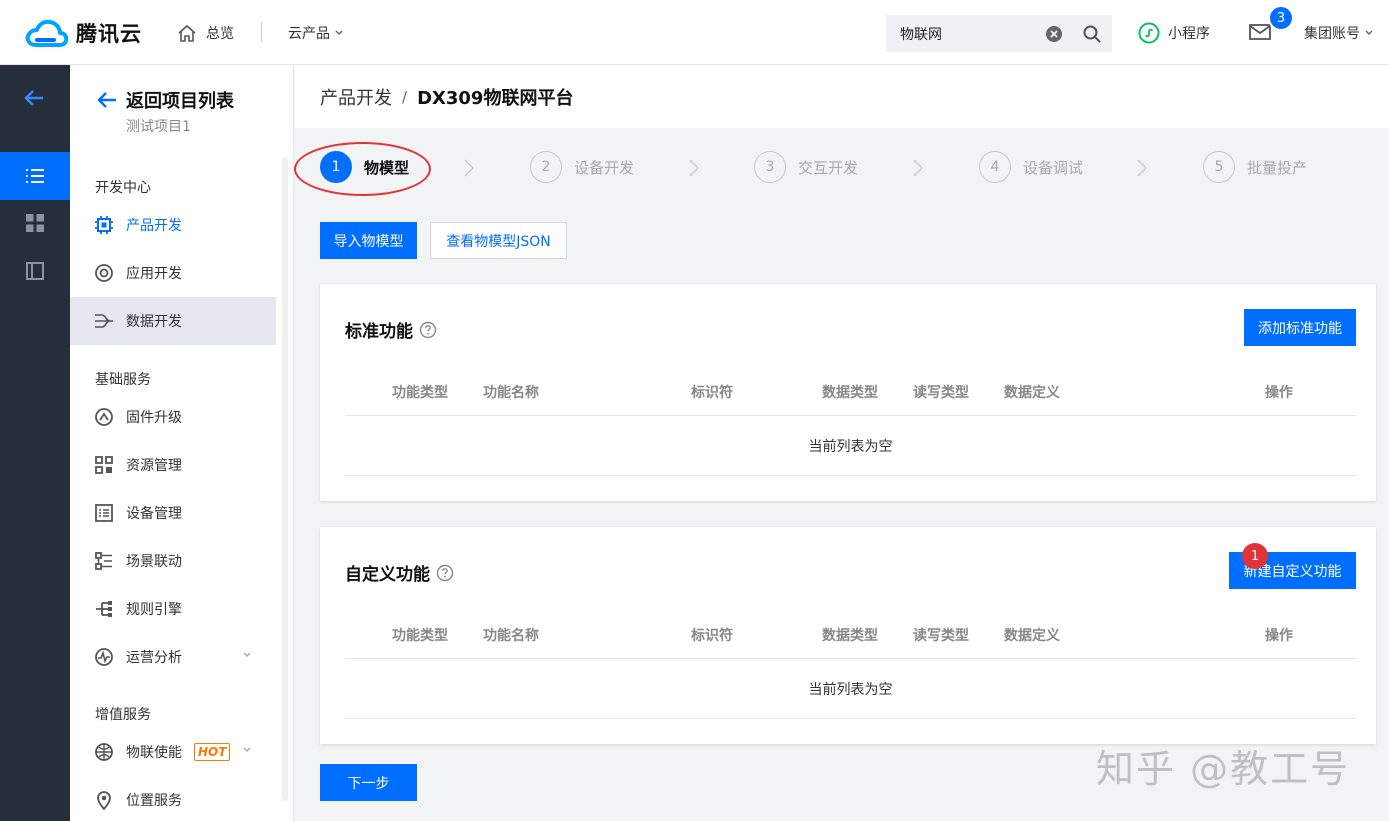 This screenshot has width=1389, height=821. I want to click on sidebar-item-label: 运营分析, so click(154, 658).